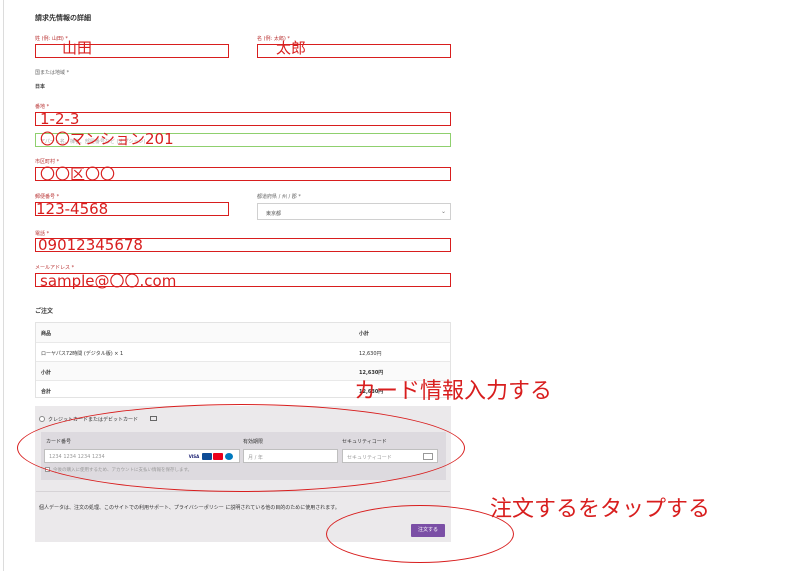  I want to click on order-button-annotation-ellipse, so click(420, 534).